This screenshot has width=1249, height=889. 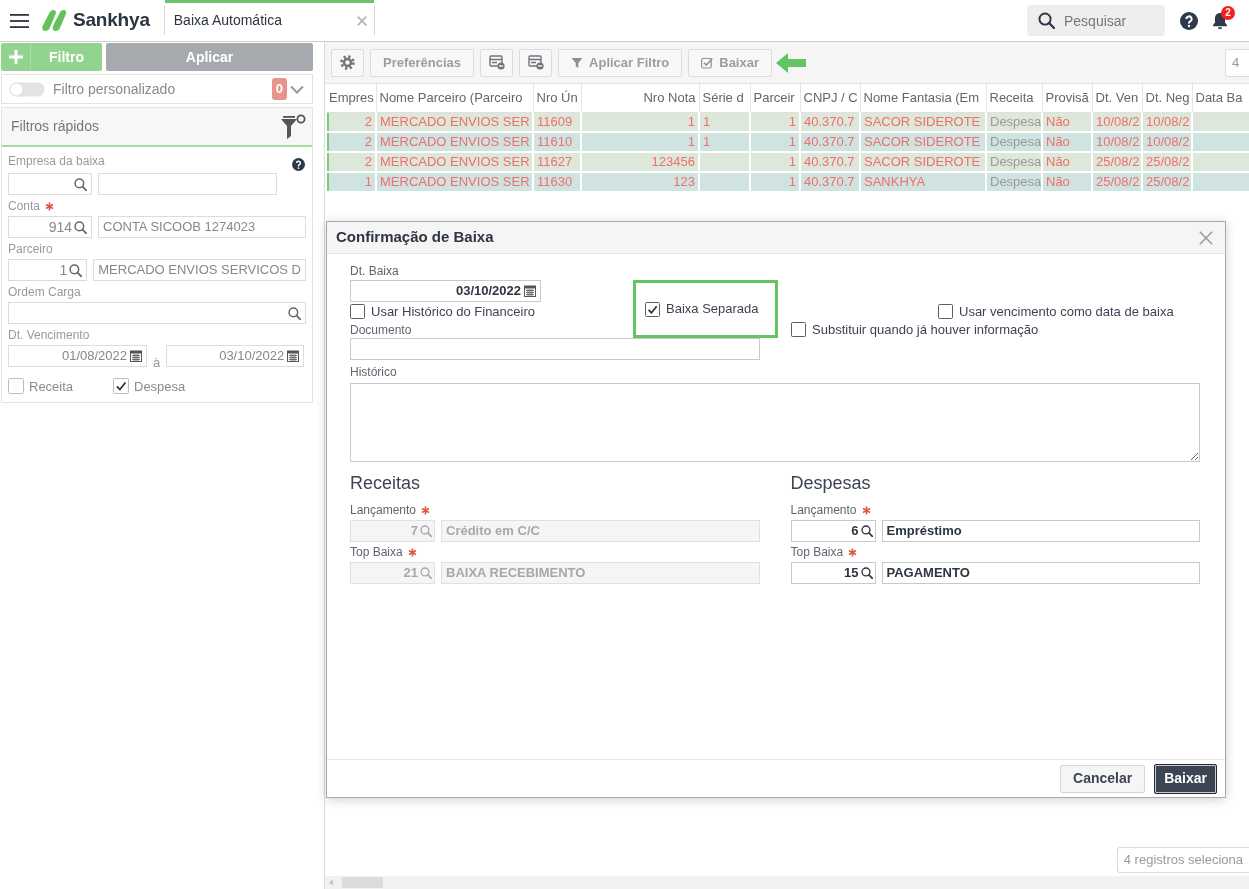 What do you see at coordinates (202, 227) in the screenshot?
I see `description-field: CONTA SICOOB 1274023` at bounding box center [202, 227].